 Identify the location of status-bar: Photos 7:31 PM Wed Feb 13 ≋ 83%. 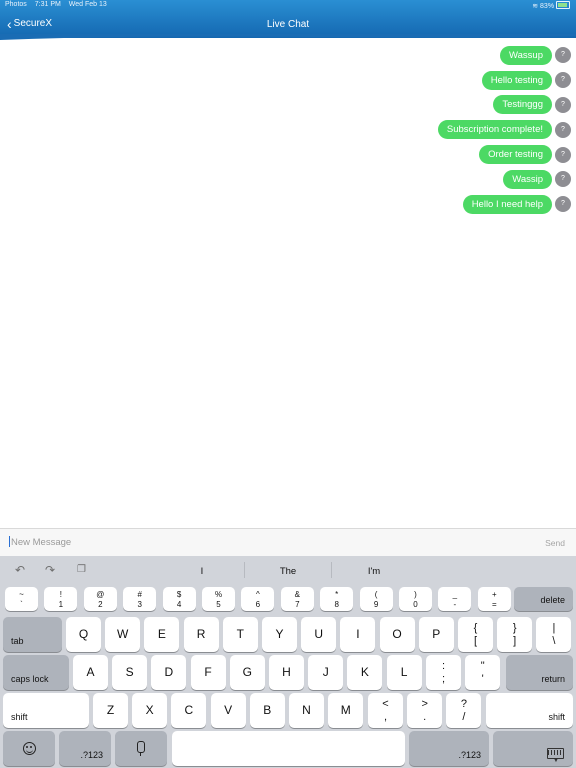
(288, 5).